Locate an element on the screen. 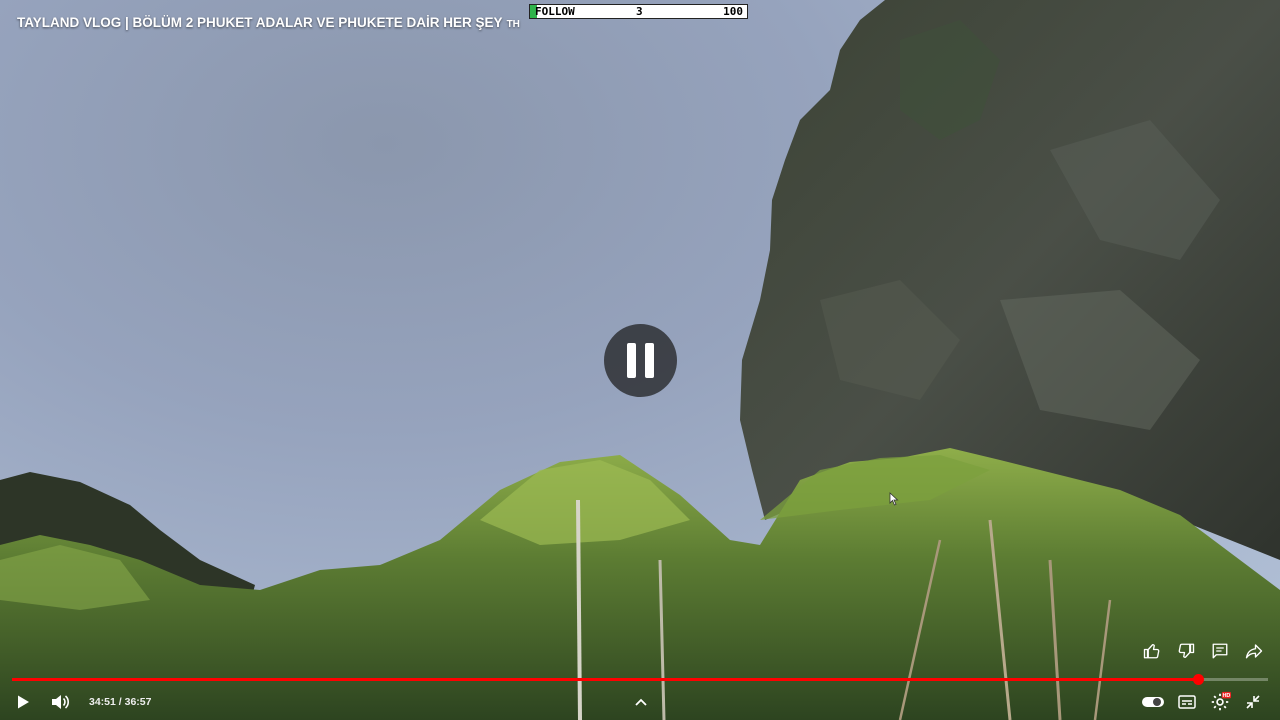  engagement-actions is located at coordinates (1203, 651).